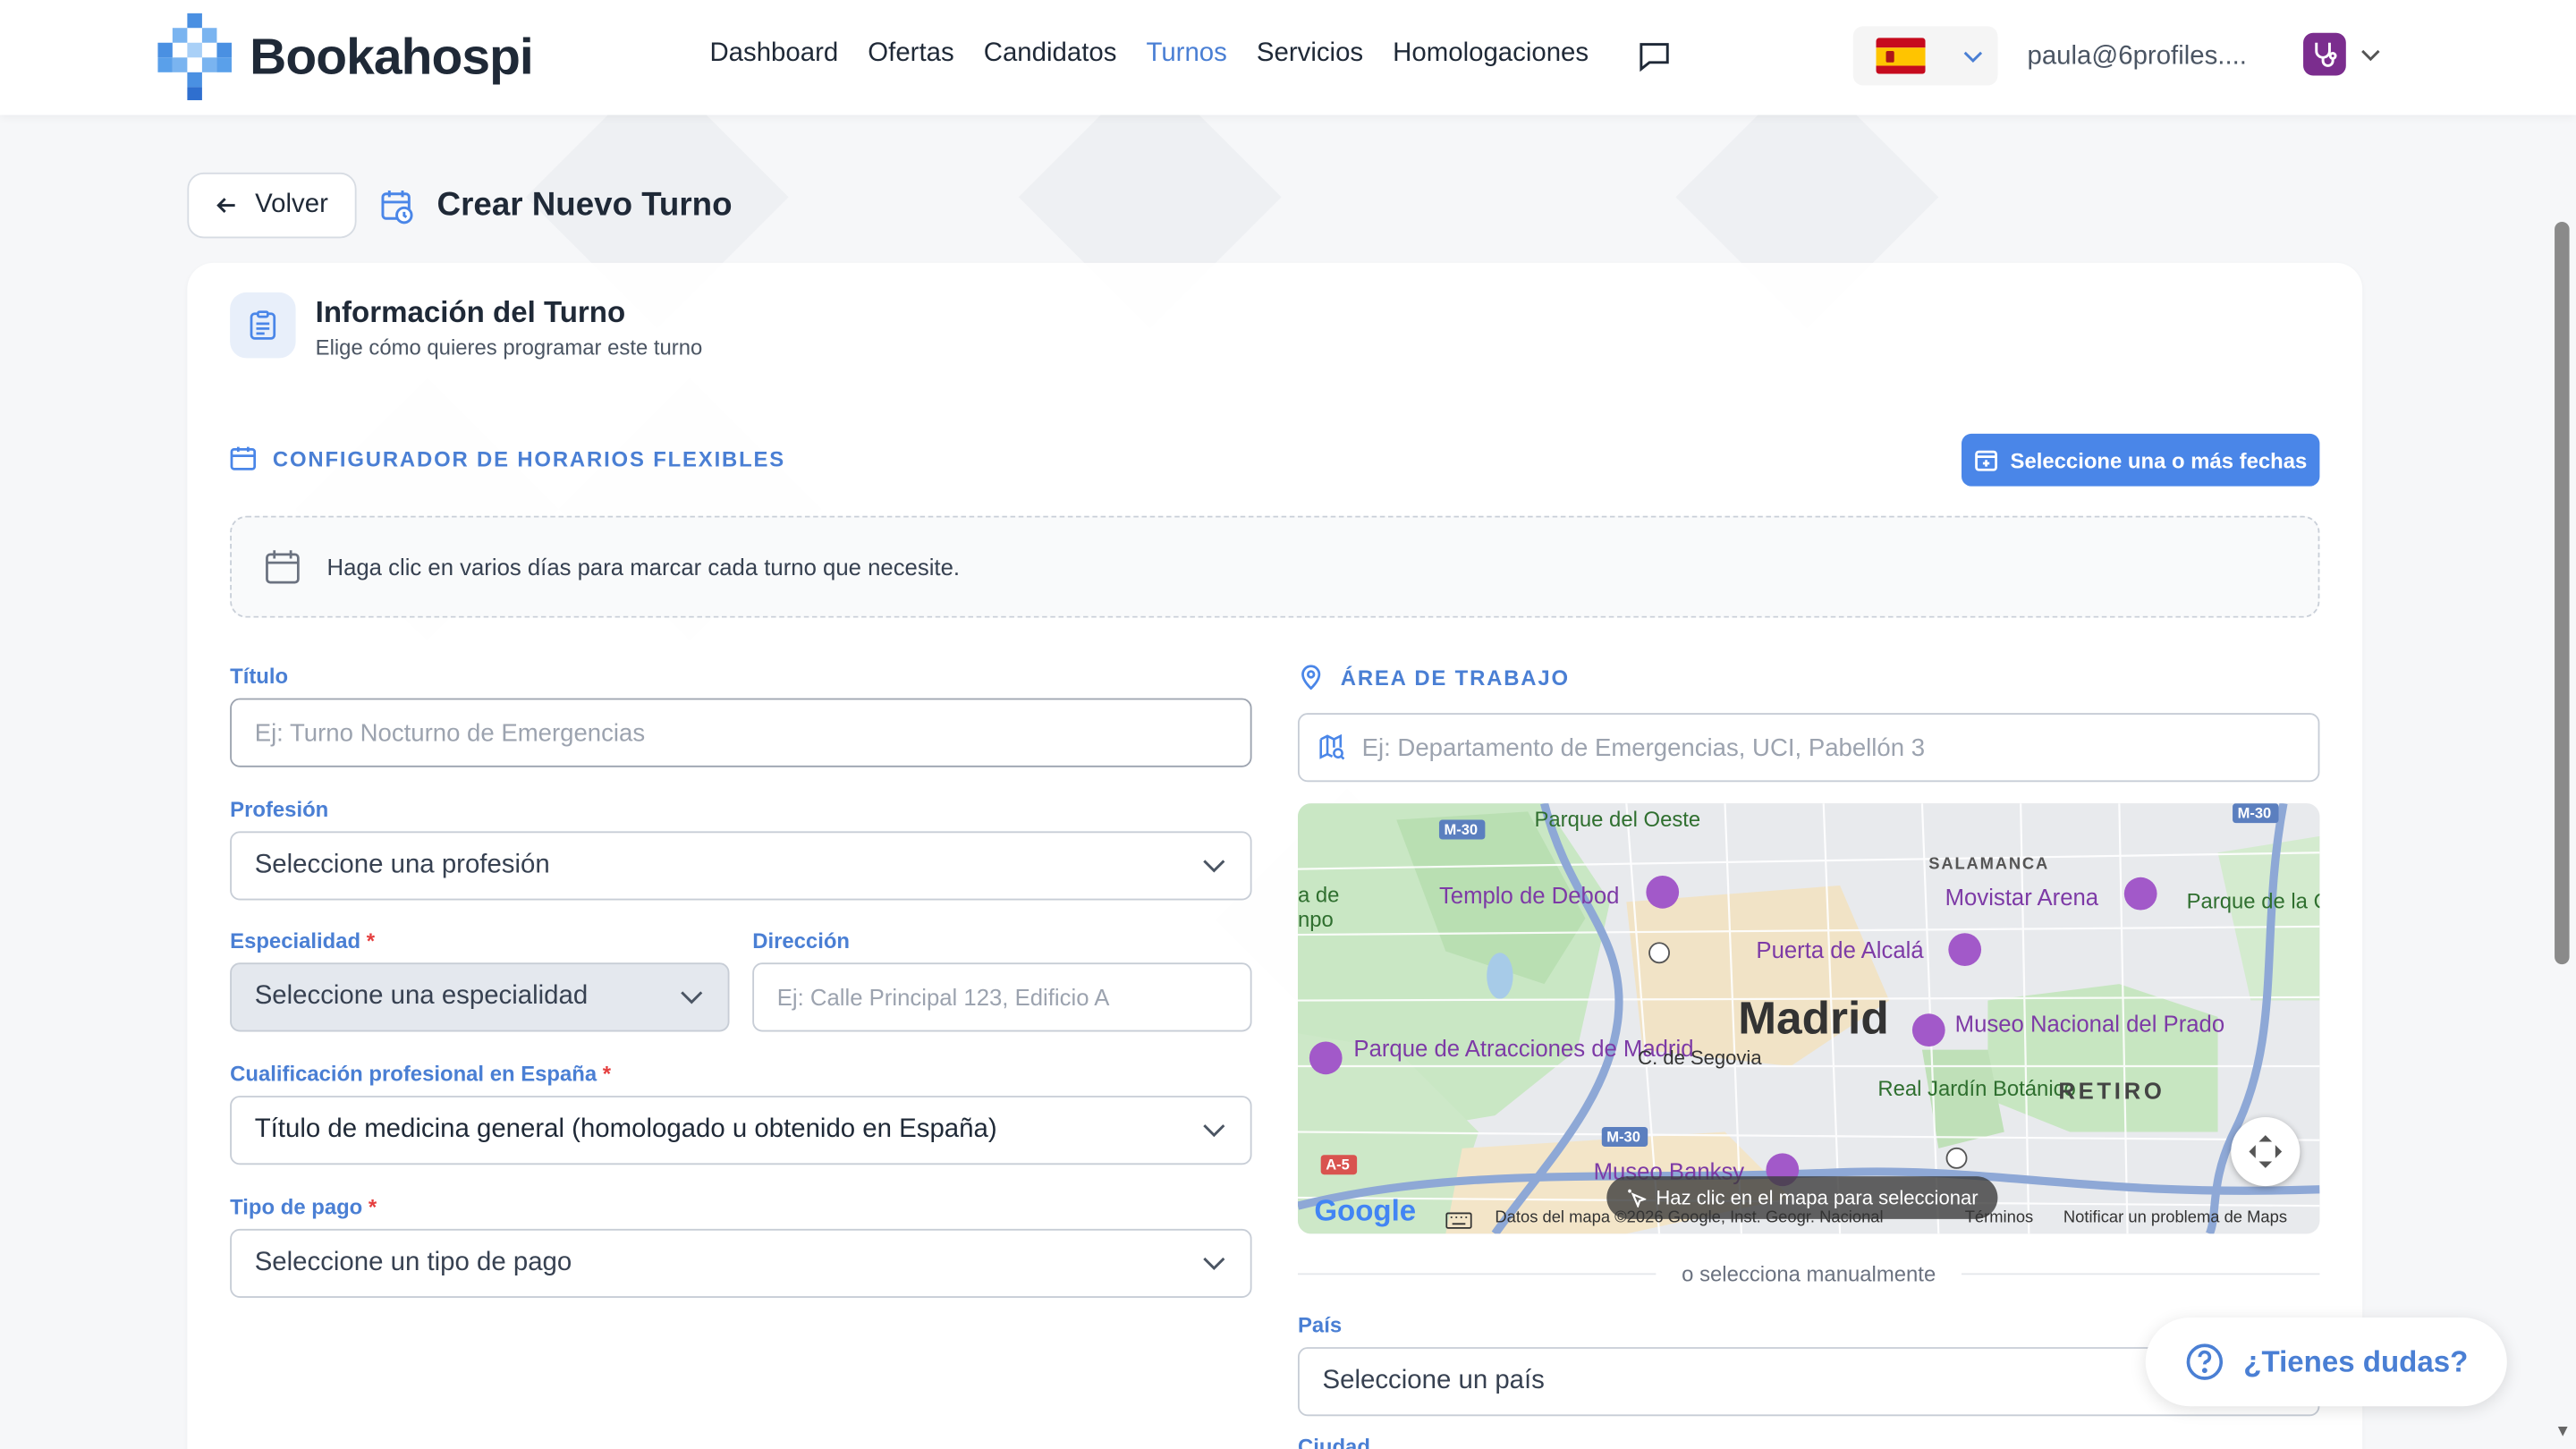  I want to click on stethoscope-icon, so click(2326, 54).